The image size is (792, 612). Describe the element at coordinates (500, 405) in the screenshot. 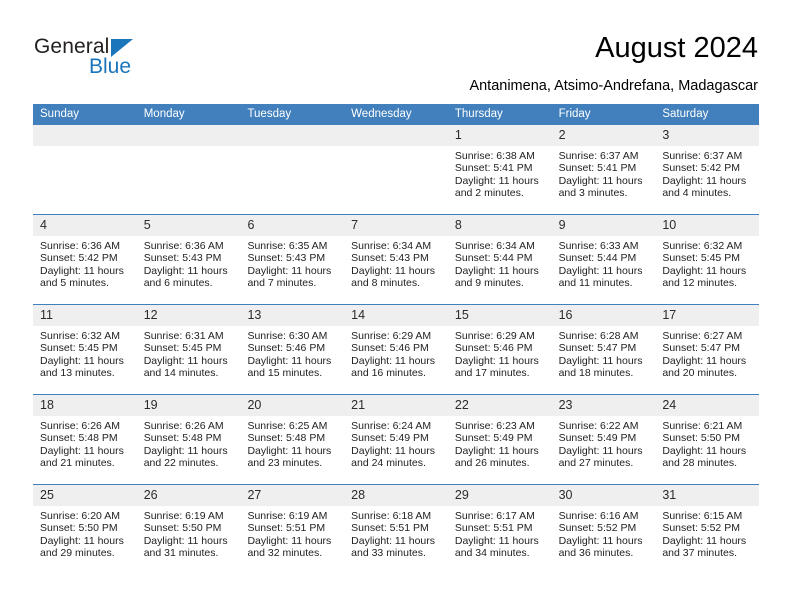

I see `day-number: 22` at that location.